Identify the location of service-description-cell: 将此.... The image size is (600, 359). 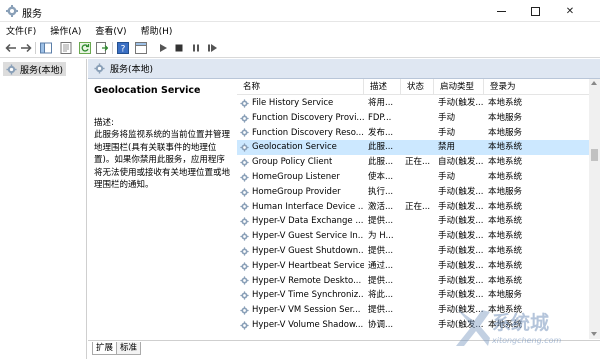
(381, 295).